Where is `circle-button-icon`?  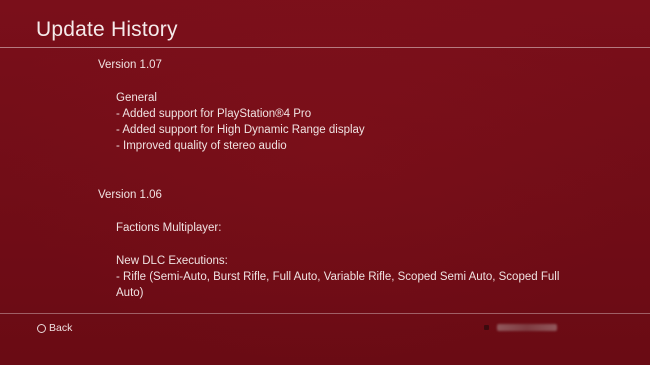 circle-button-icon is located at coordinates (41, 328).